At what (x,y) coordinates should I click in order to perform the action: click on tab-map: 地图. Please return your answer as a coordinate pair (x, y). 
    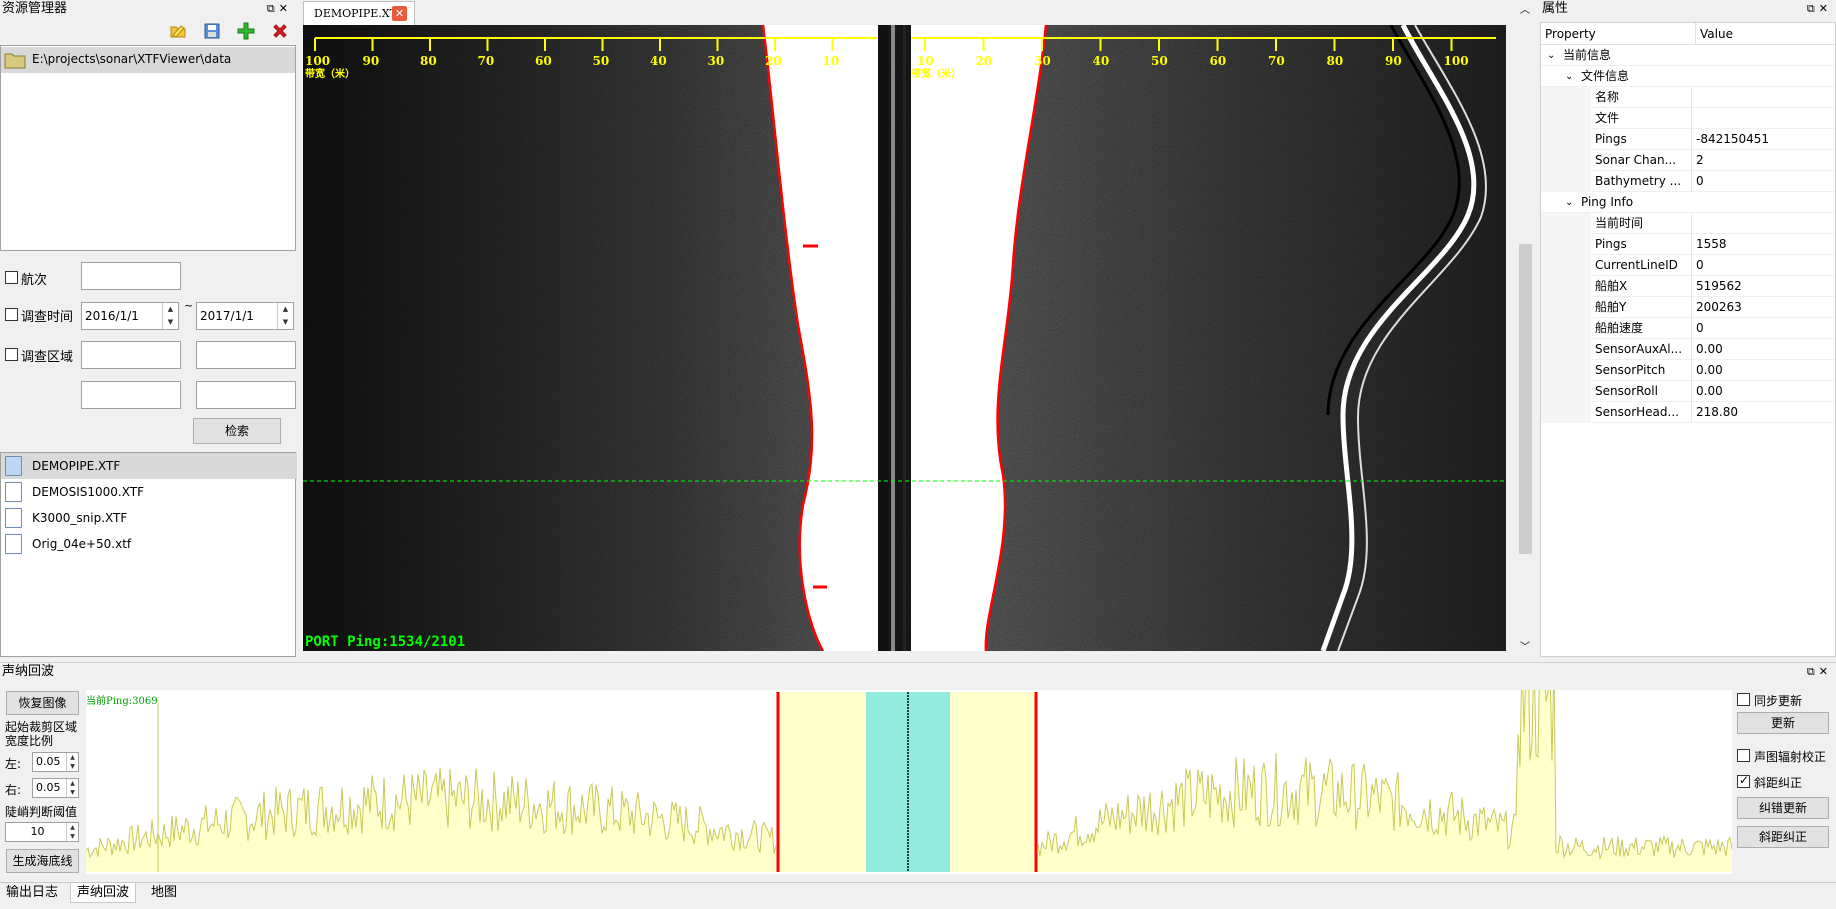
    Looking at the image, I should click on (164, 893).